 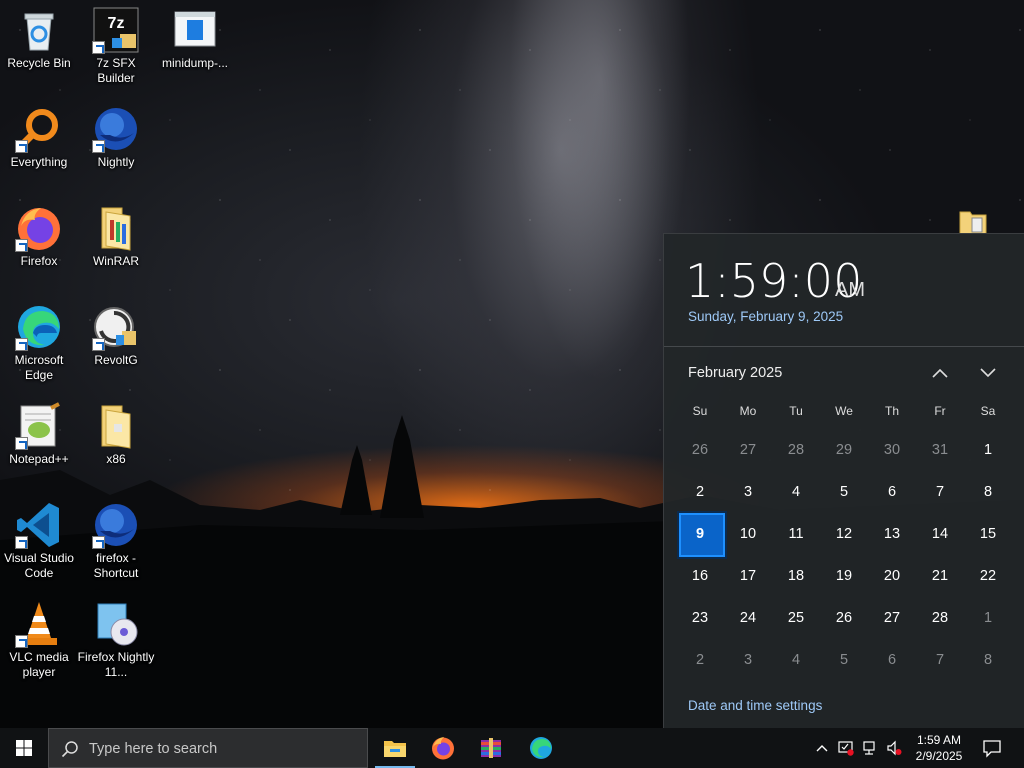 What do you see at coordinates (39, 261) in the screenshot?
I see `desktop-icon-label: Firefox` at bounding box center [39, 261].